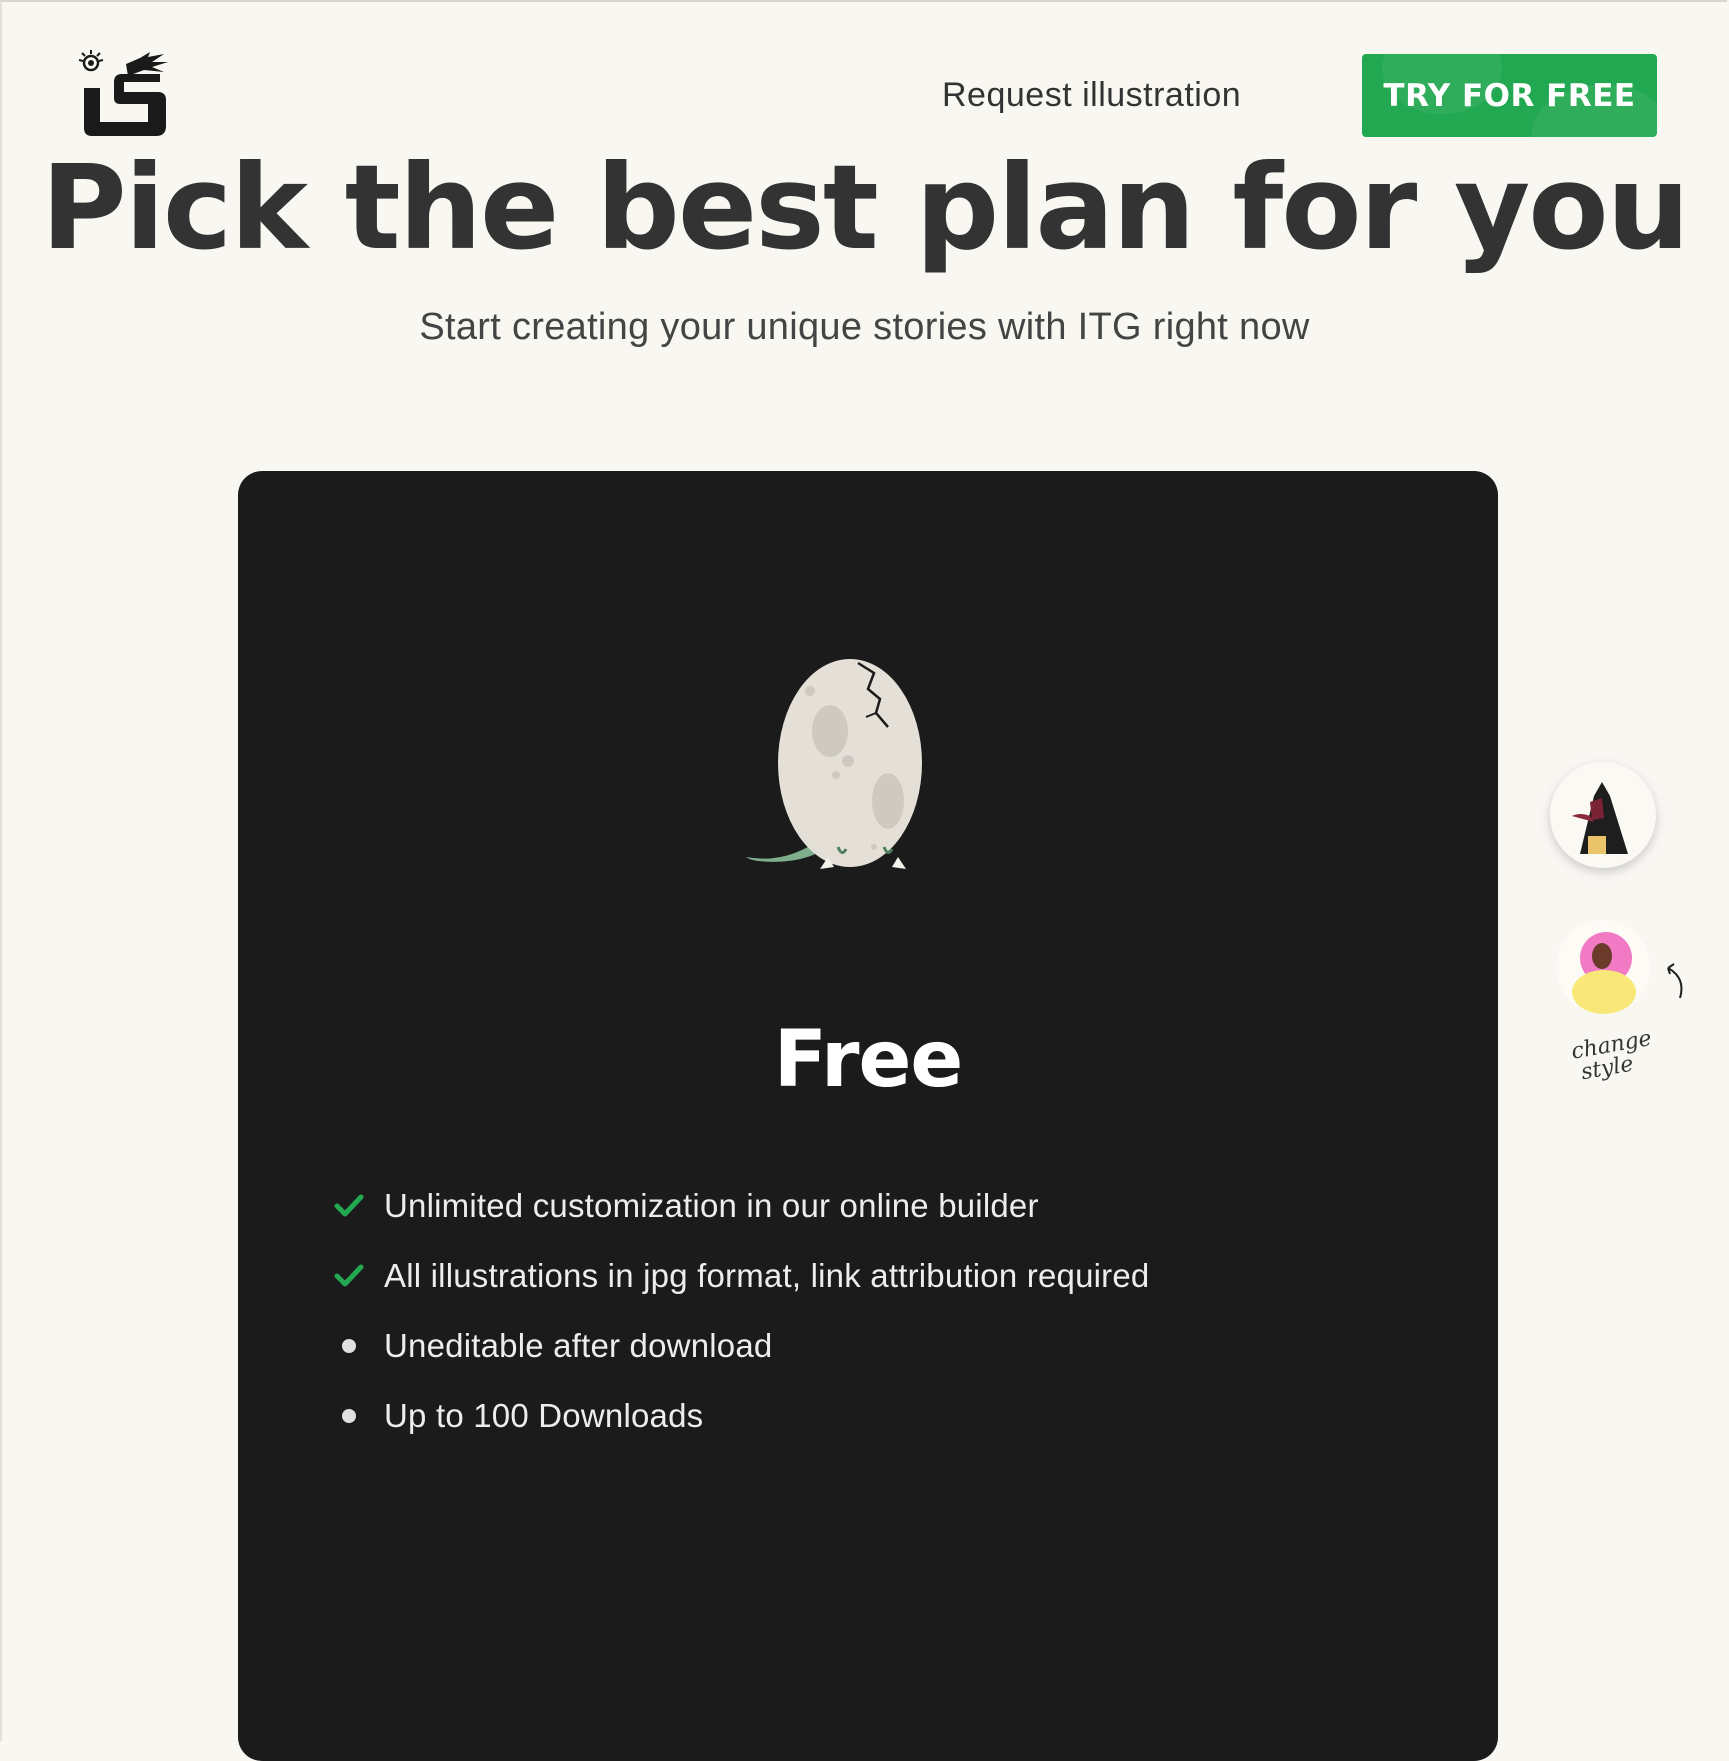 Image resolution: width=1729 pixels, height=1761 pixels. Describe the element at coordinates (834, 764) in the screenshot. I see `egg-illustration` at that location.